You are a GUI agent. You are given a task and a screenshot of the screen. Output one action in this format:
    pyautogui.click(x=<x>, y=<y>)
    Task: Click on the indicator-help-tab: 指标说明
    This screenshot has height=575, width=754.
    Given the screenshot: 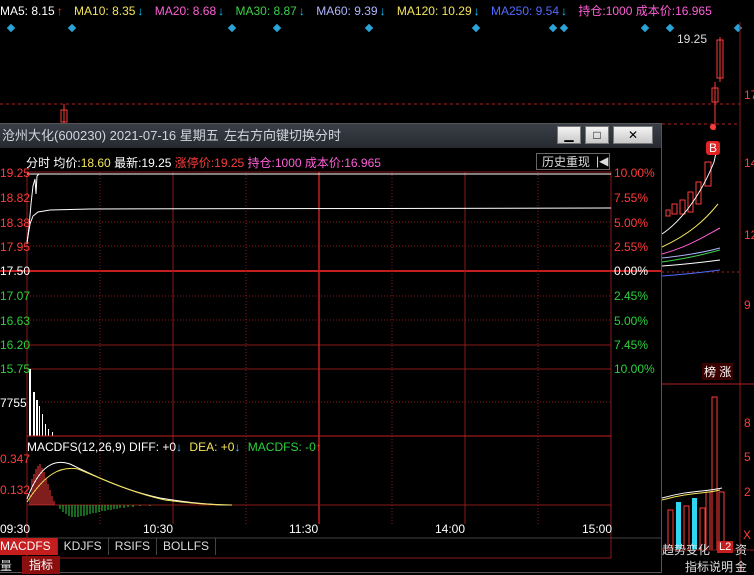 What is the action you would take?
    pyautogui.click(x=709, y=566)
    